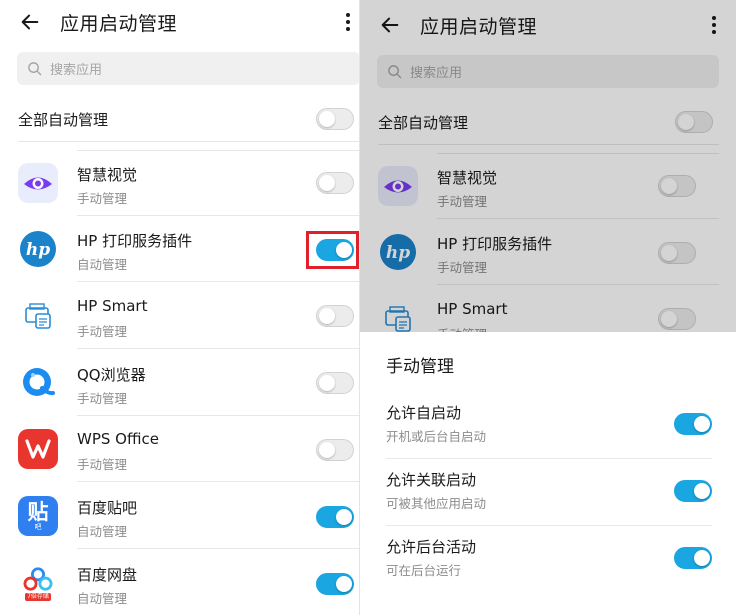 The width and height of the screenshot is (736, 615). I want to click on qq-browser-icon, so click(38, 383).